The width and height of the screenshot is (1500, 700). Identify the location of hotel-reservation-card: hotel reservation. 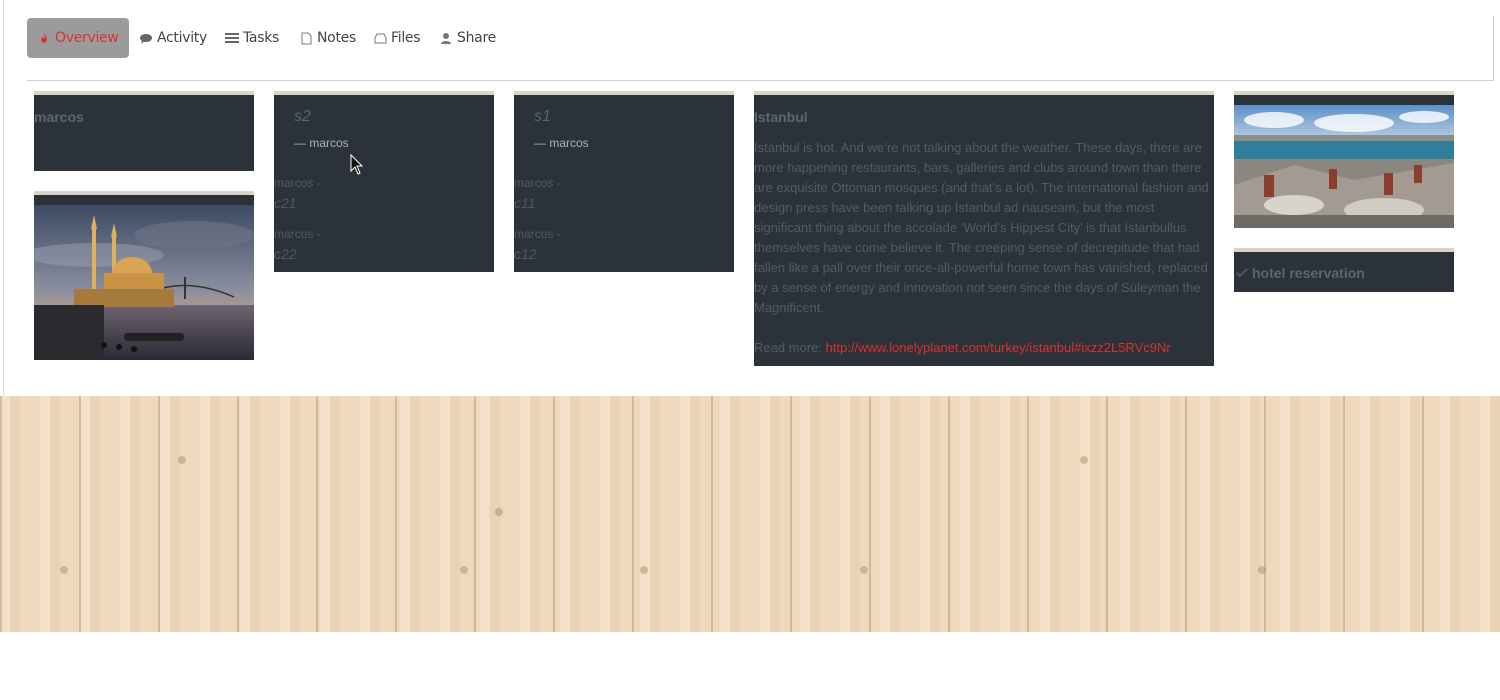
(1344, 270).